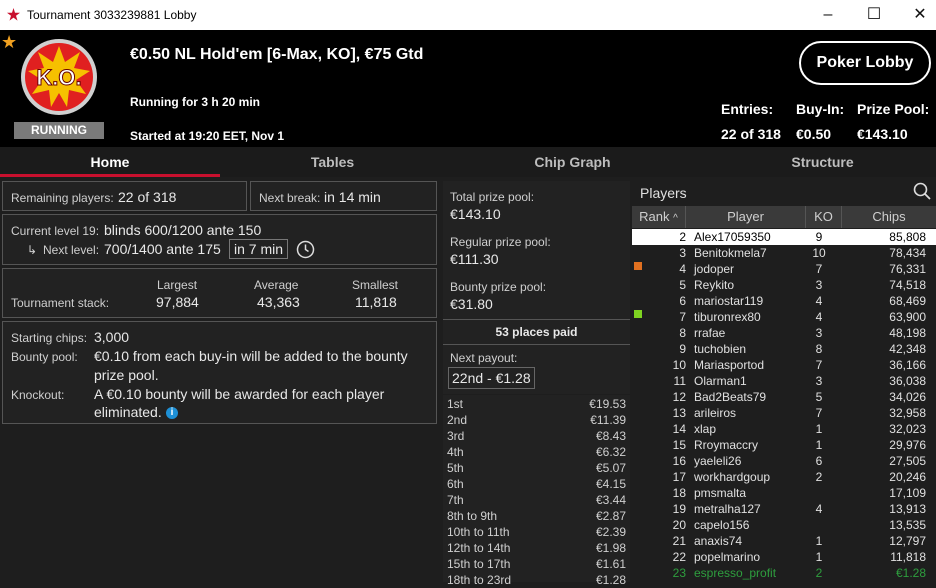 The width and height of the screenshot is (936, 588). Describe the element at coordinates (784, 253) in the screenshot. I see `player-row: 3 Benitokmela7 10 78,434` at that location.